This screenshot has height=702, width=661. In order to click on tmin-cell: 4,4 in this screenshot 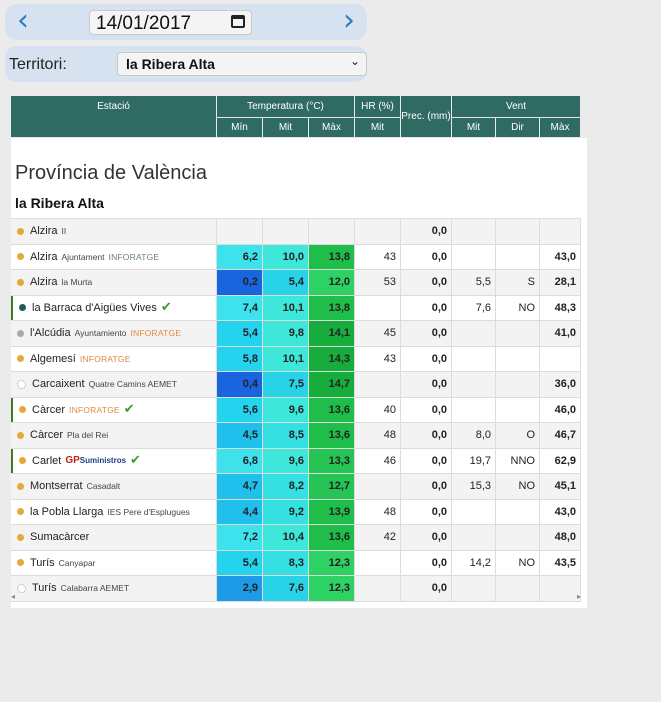, I will do `click(240, 511)`.